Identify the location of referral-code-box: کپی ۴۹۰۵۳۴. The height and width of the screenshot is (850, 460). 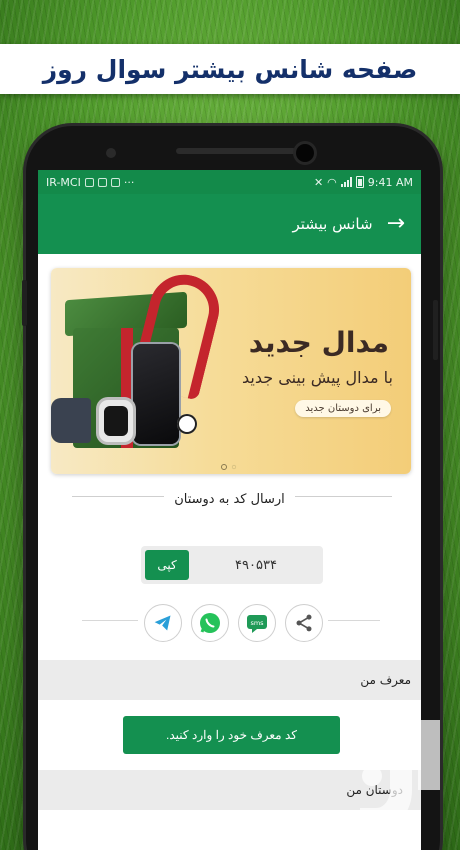
(232, 565).